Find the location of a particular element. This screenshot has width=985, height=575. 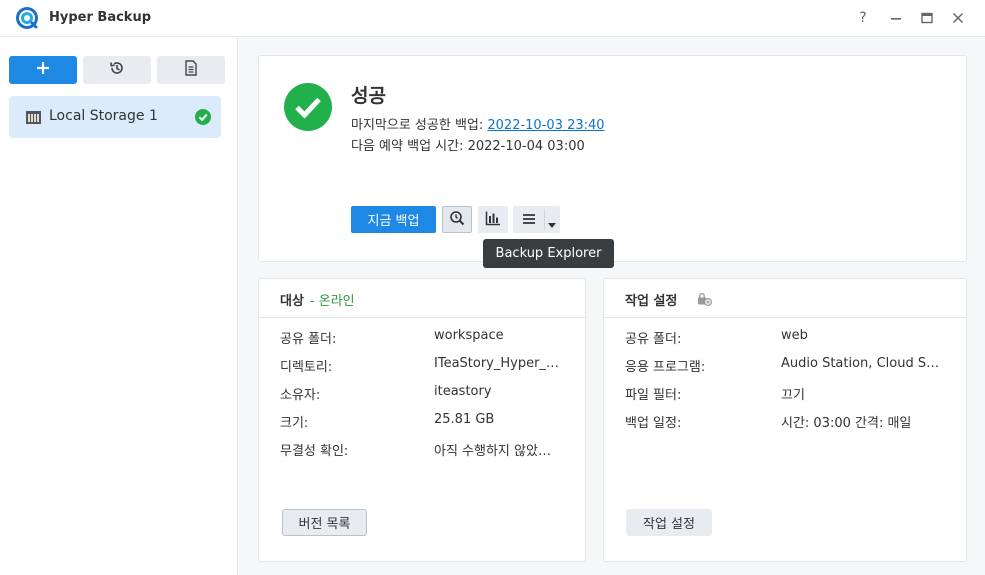

hyper-backup-icon is located at coordinates (27, 18).